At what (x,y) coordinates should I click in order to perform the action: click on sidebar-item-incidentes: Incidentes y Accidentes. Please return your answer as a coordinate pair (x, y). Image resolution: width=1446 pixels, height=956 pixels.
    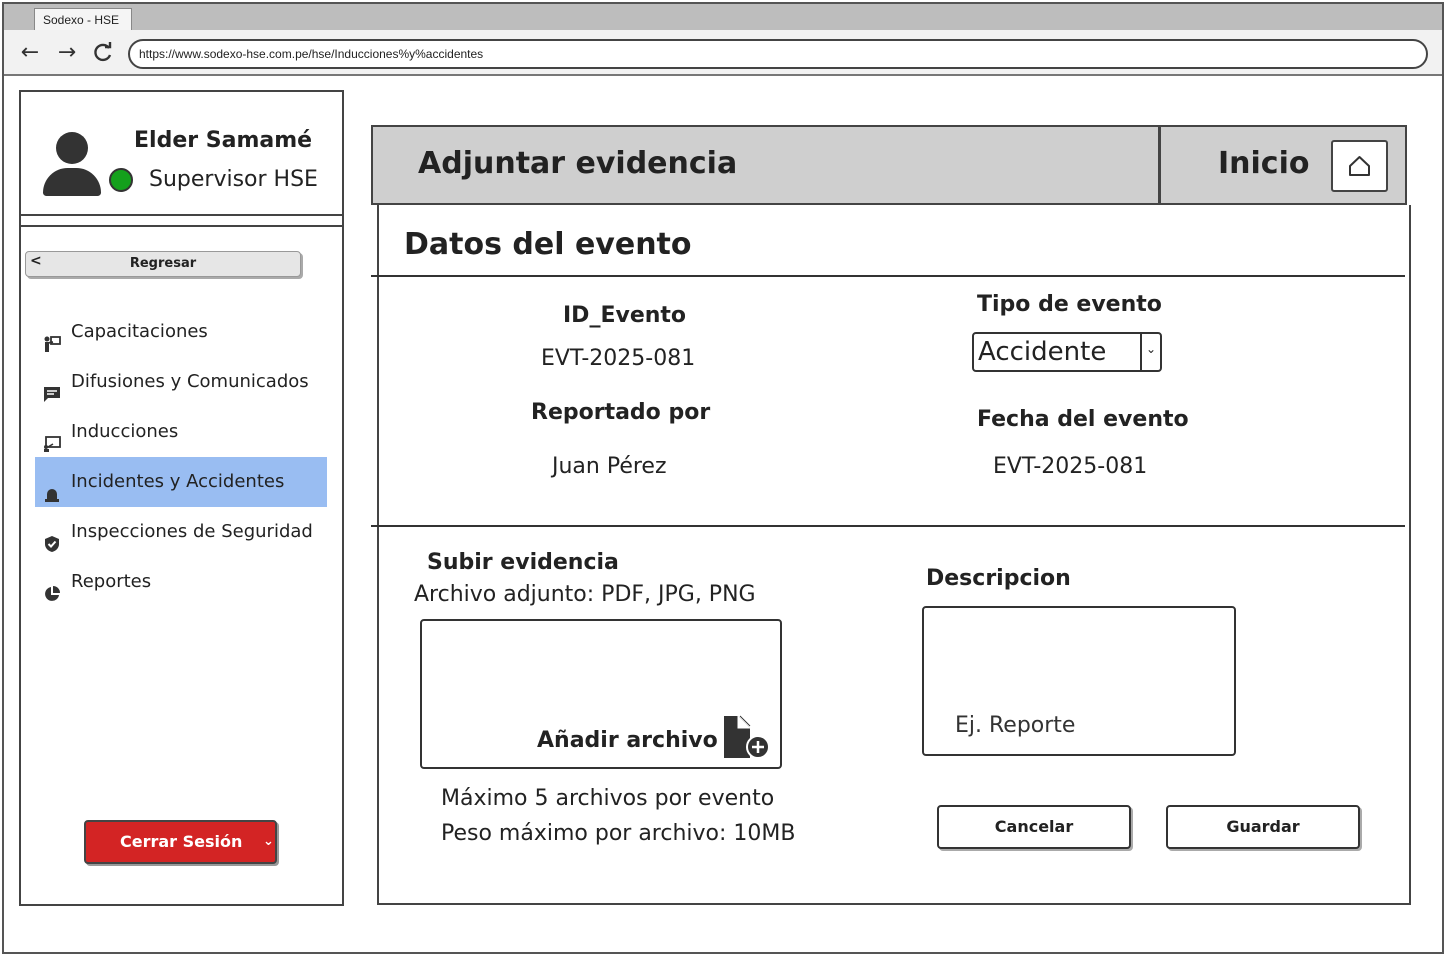
    Looking at the image, I should click on (181, 482).